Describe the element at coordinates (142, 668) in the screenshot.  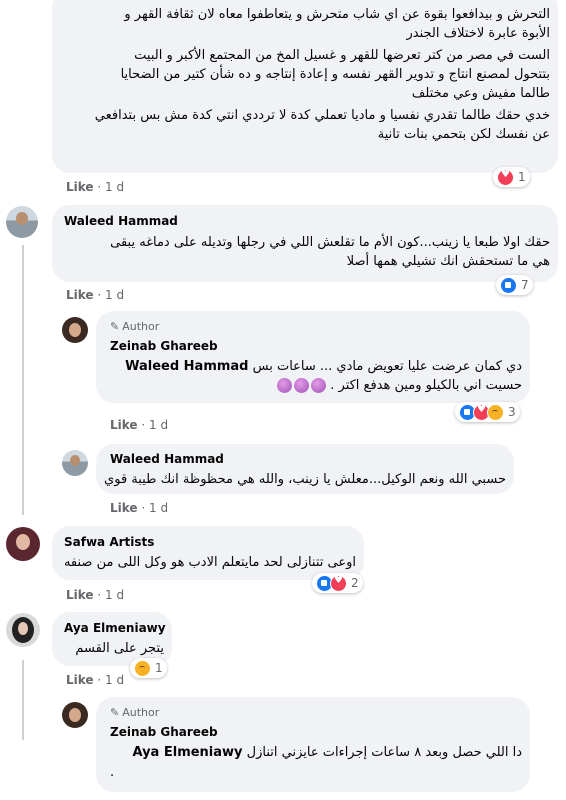
I see `care-reaction-icon` at that location.